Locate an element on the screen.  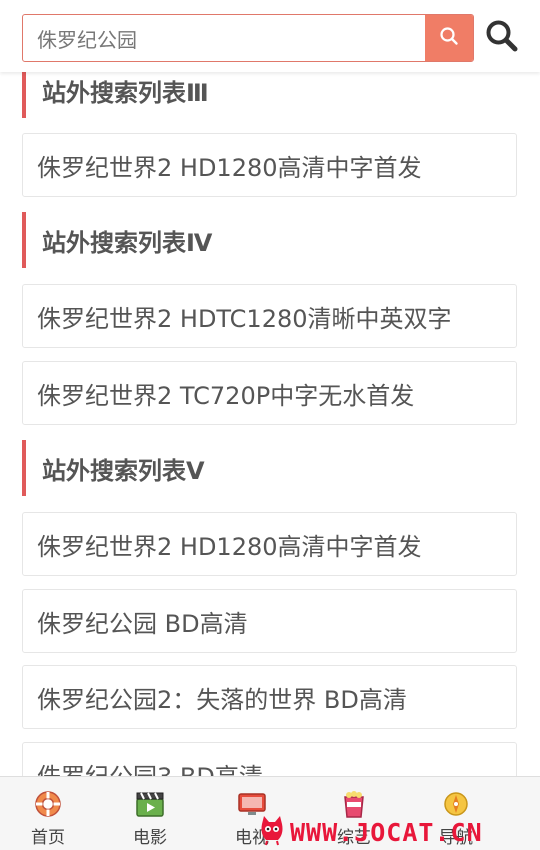
lifebuoy-icon is located at coordinates (48, 804).